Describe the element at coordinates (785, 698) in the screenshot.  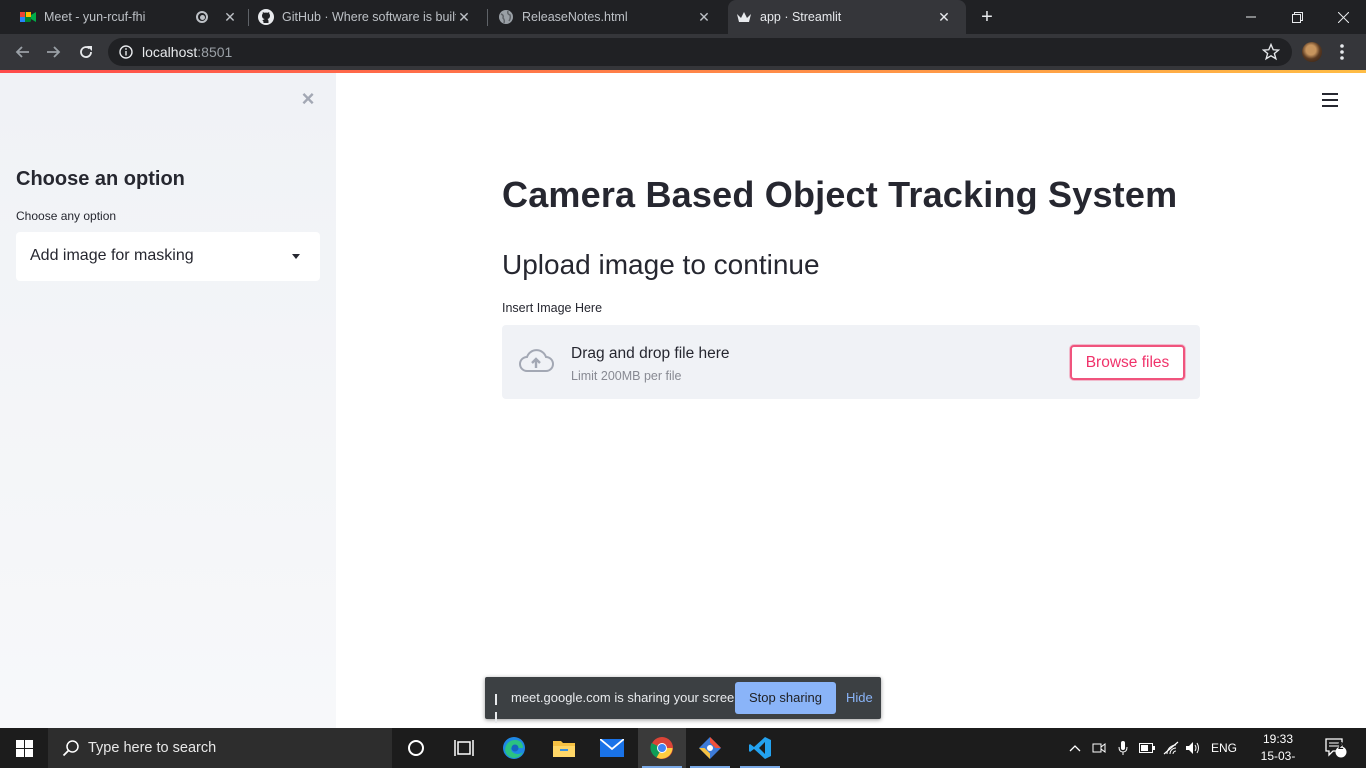
I see `stop-sharing-button: Stop sharing` at that location.